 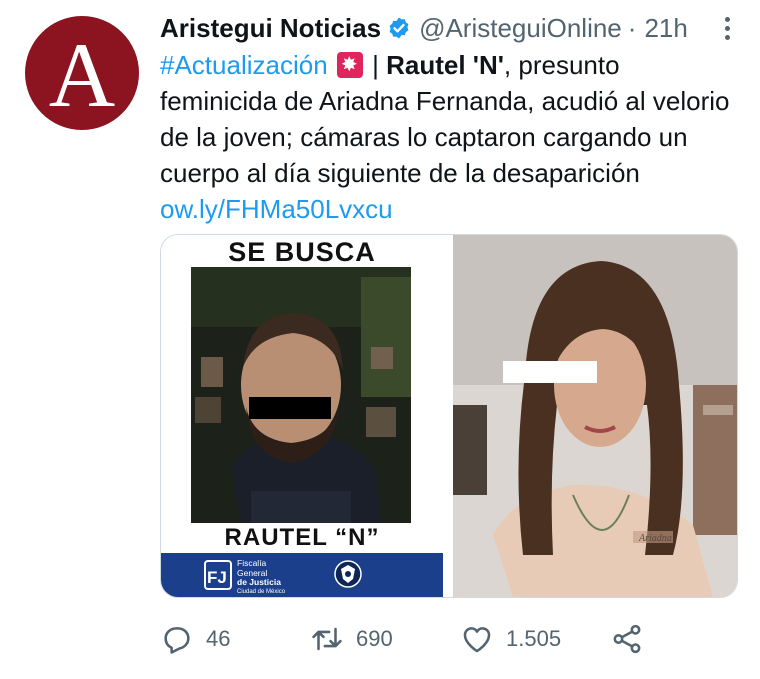 What do you see at coordinates (261, 591) in the screenshot?
I see `agency-line-4: Ciudad de México` at bounding box center [261, 591].